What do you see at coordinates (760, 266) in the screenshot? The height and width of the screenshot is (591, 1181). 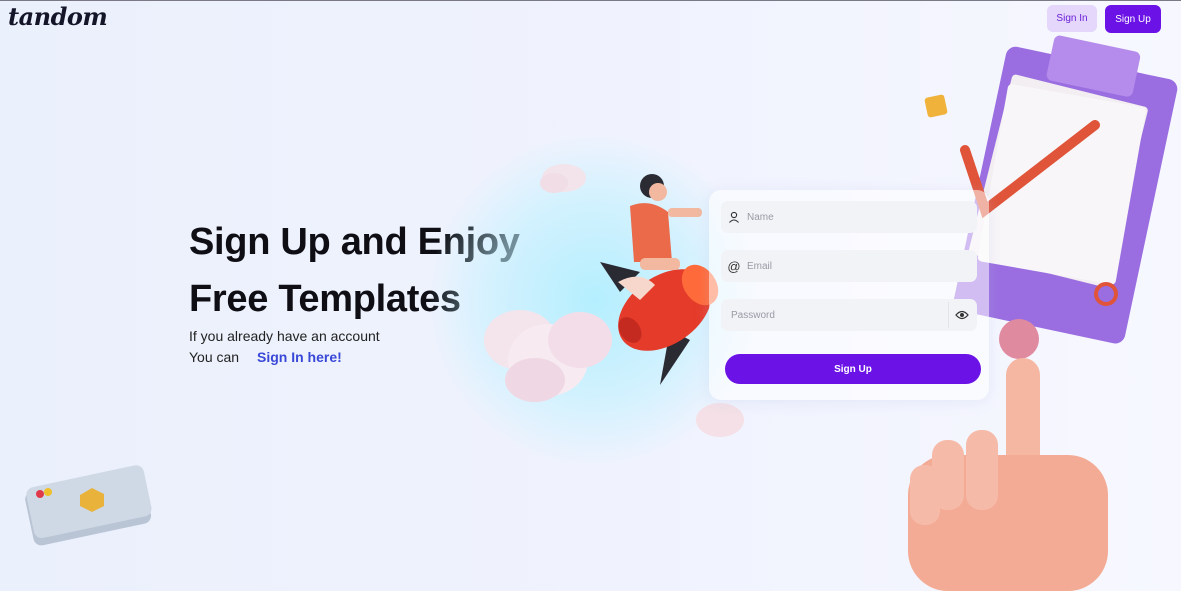 I see `email-placeholder: Email` at bounding box center [760, 266].